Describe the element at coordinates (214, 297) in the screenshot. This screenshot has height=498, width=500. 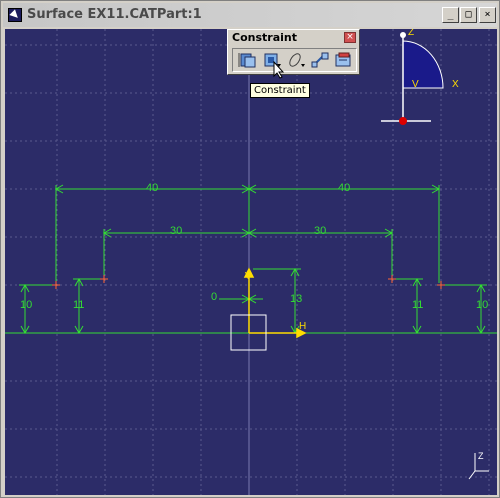
I see `dim-0: 0` at that location.